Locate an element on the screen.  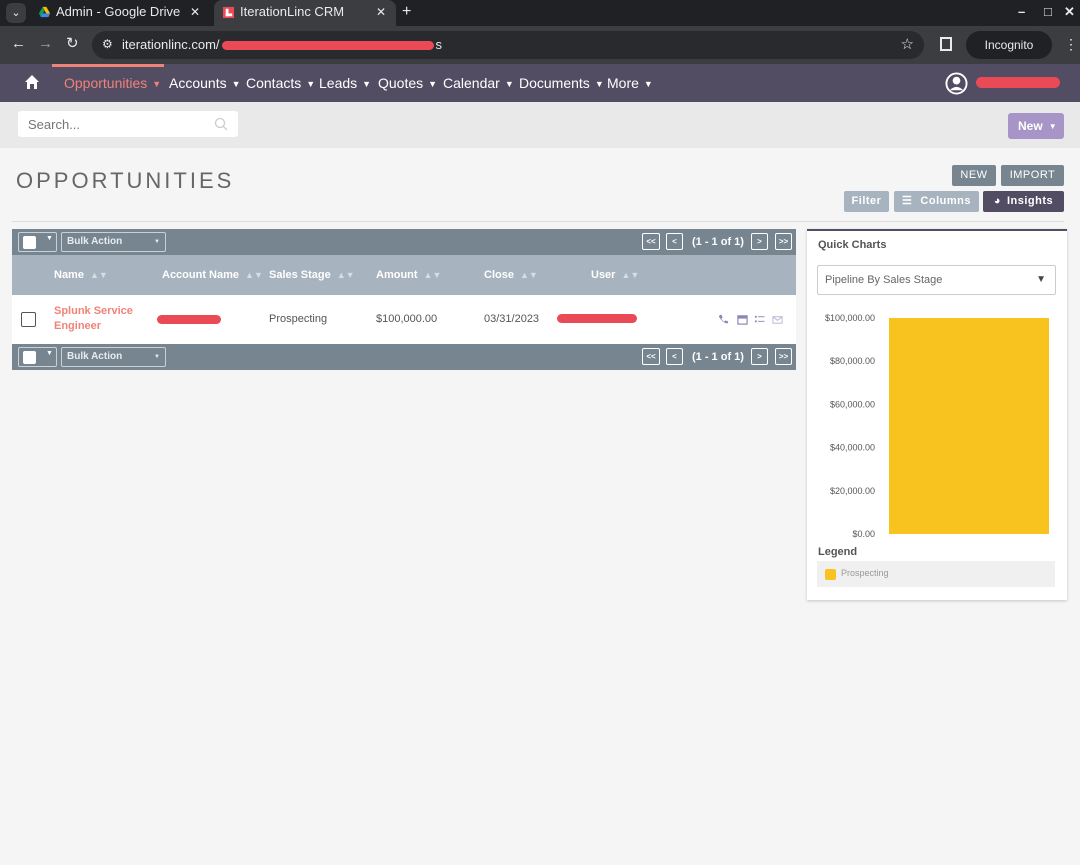
incognito-badge: Incognito is located at coordinates (1009, 45).